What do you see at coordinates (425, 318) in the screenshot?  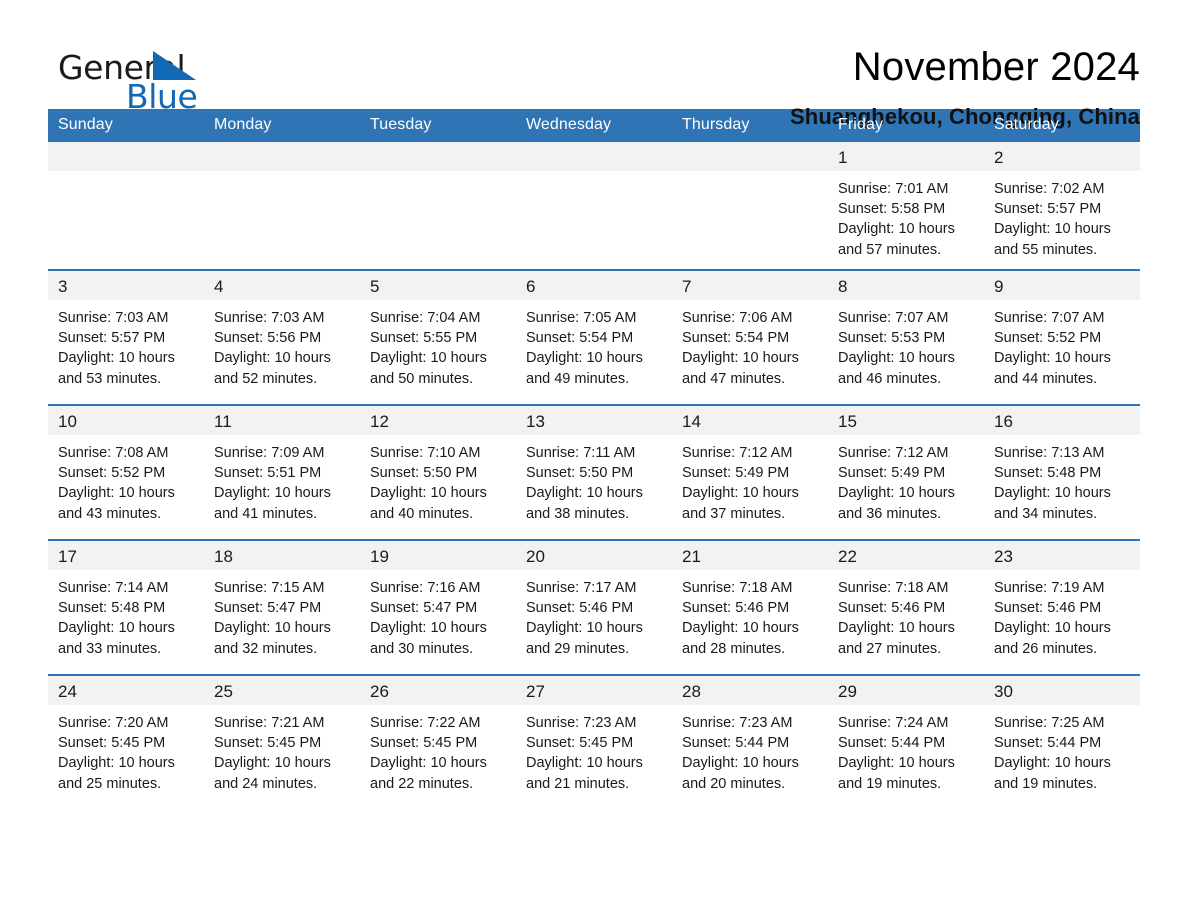 I see `sunrise-text: Sunrise: 7:04 AM` at bounding box center [425, 318].